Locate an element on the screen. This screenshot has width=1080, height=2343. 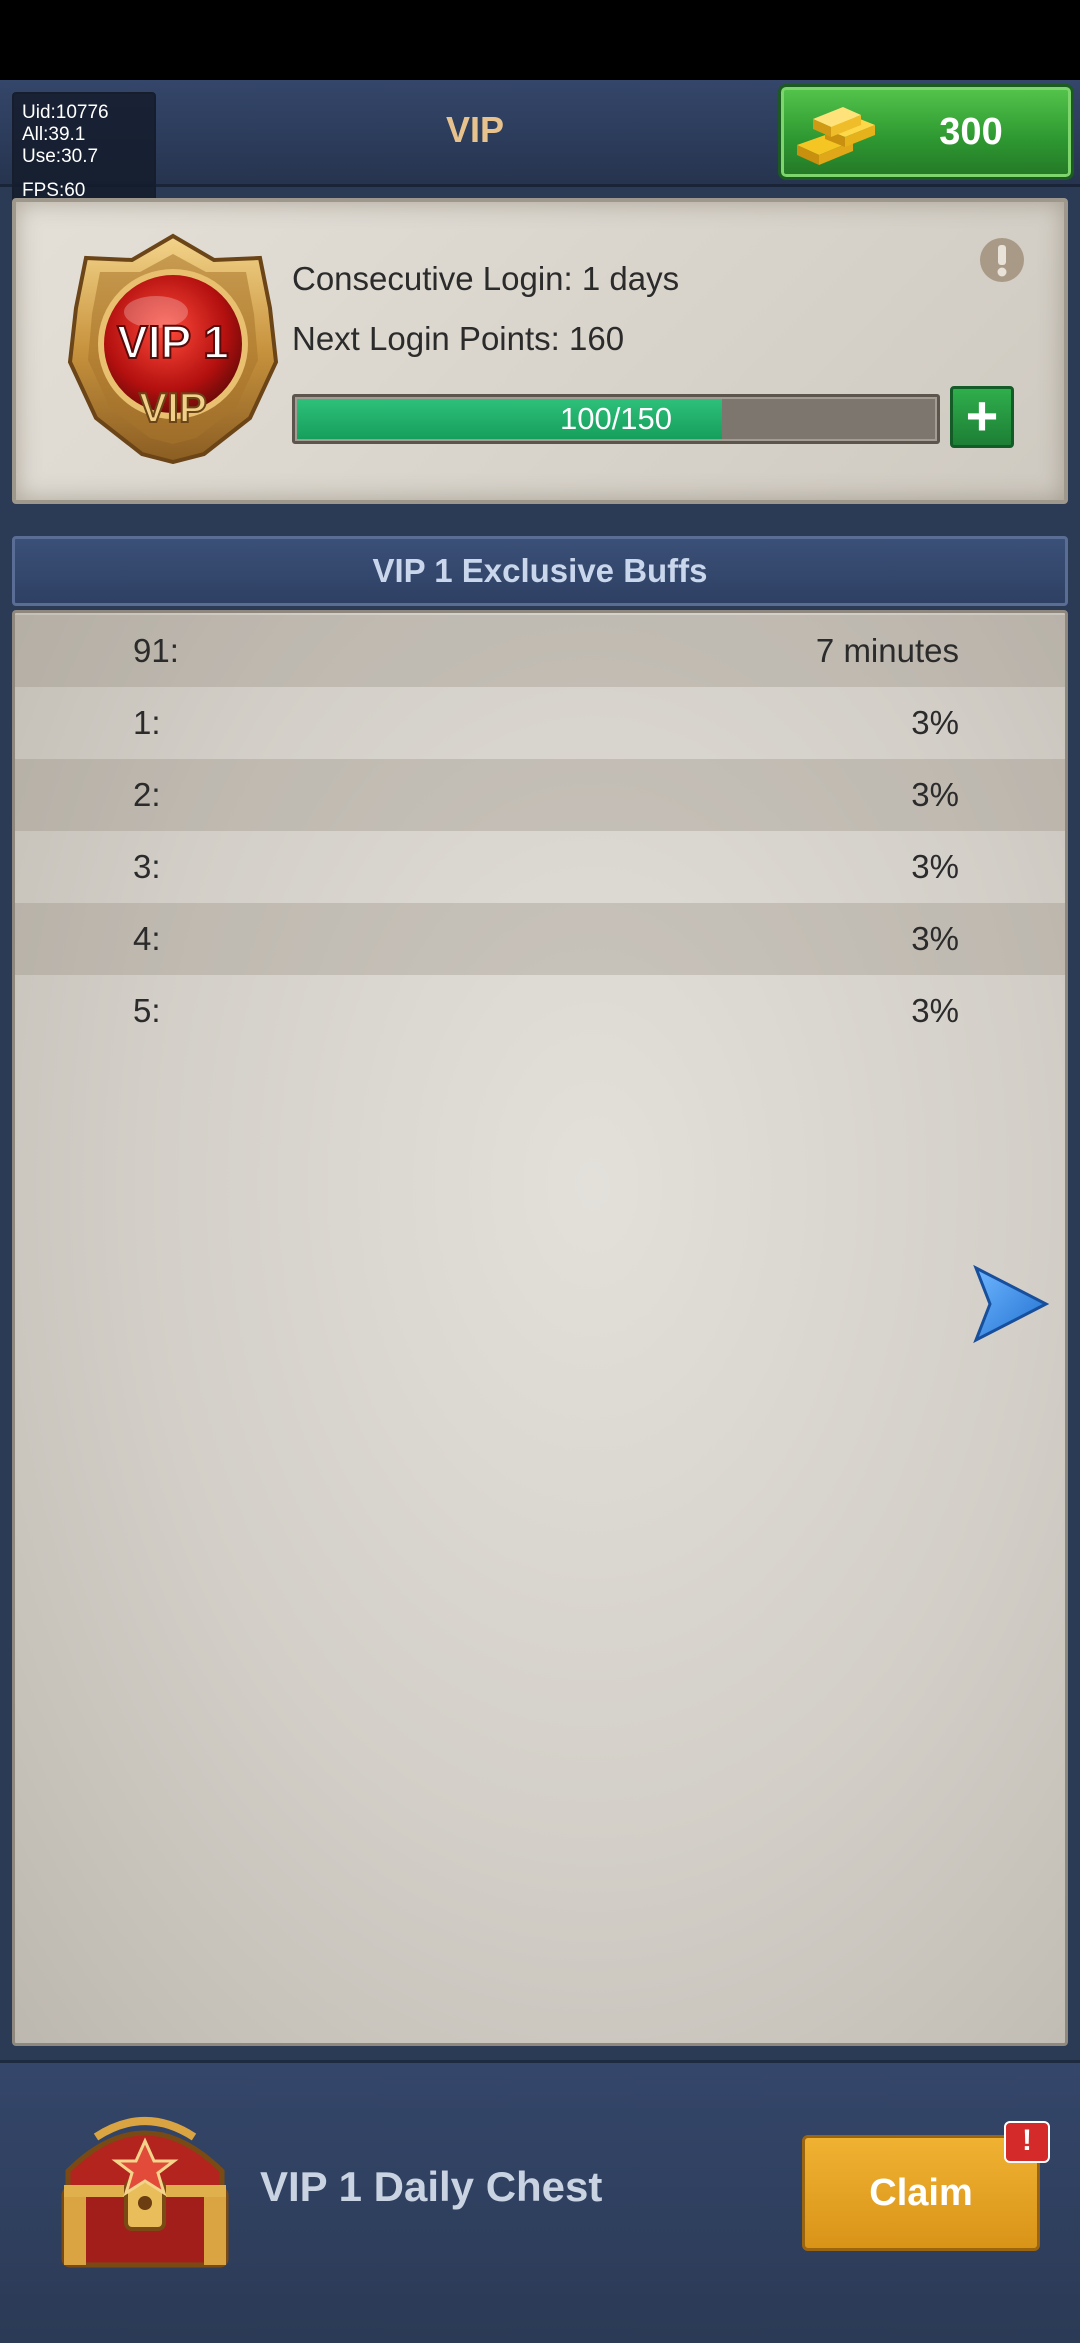
next-page-arrow-icon is located at coordinates (1010, 1304).